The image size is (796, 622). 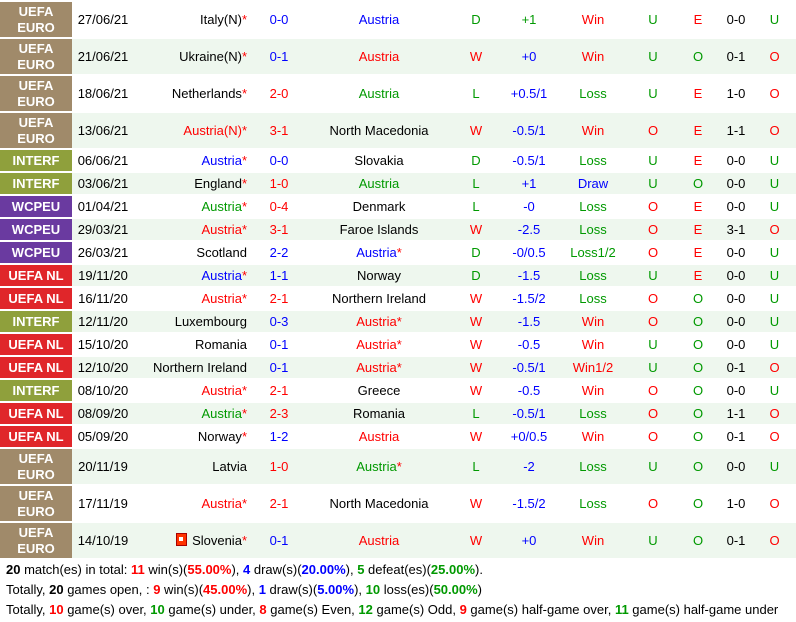 I want to click on handicap-text: +0.5/1, so click(x=529, y=93).